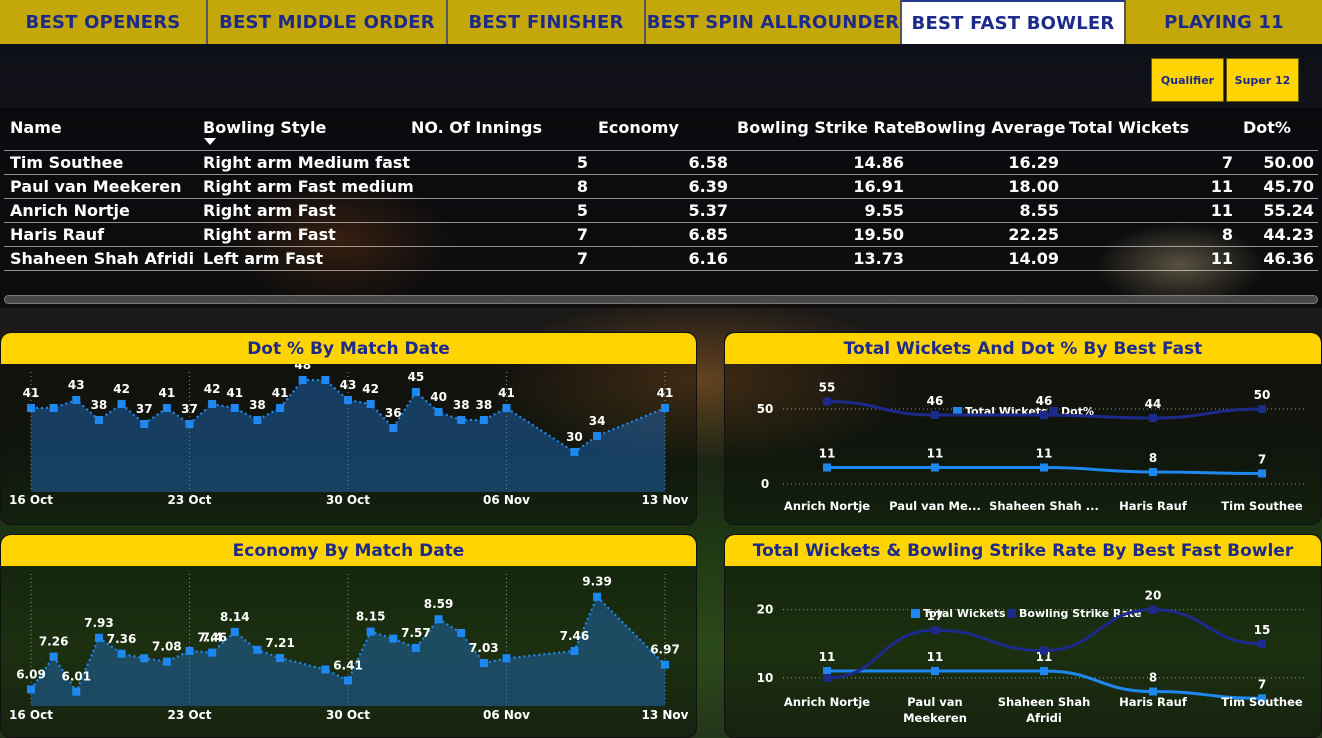  I want to click on cell-average: 16.29, so click(1033, 162).